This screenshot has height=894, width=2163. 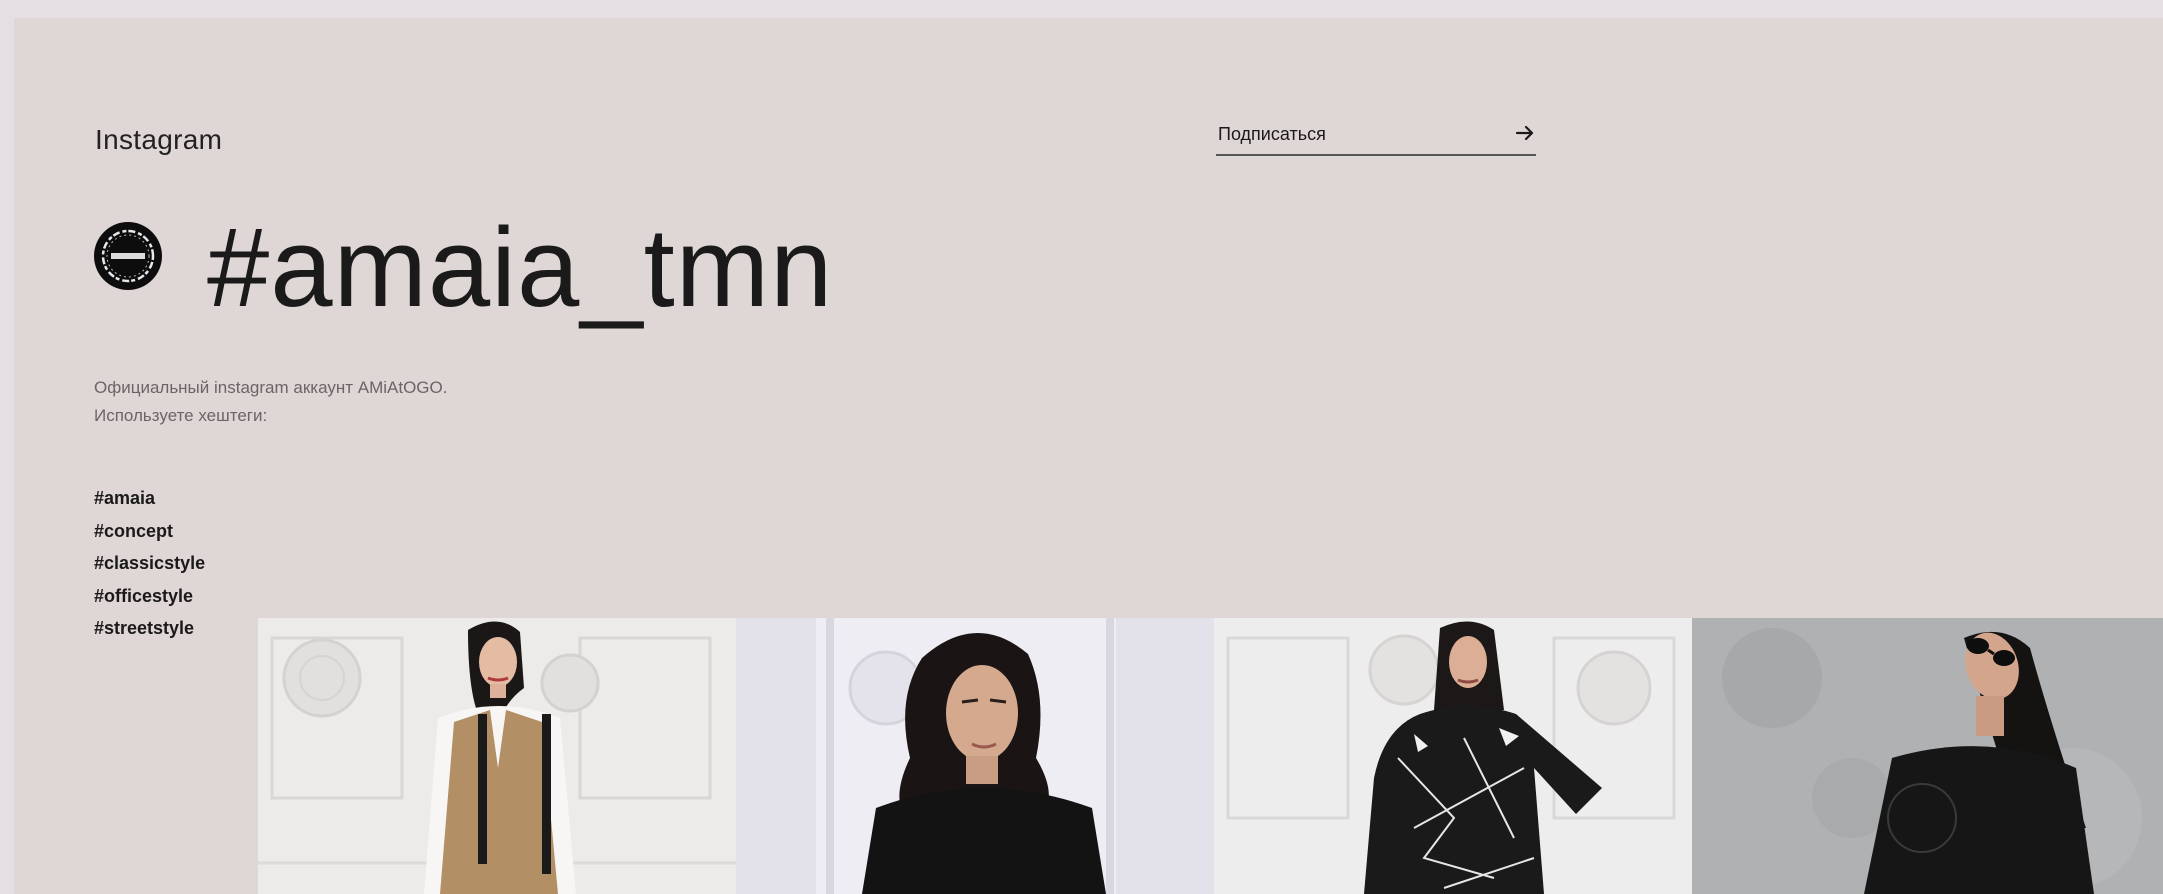 What do you see at coordinates (975, 756) in the screenshot?
I see `photo-model-portrait` at bounding box center [975, 756].